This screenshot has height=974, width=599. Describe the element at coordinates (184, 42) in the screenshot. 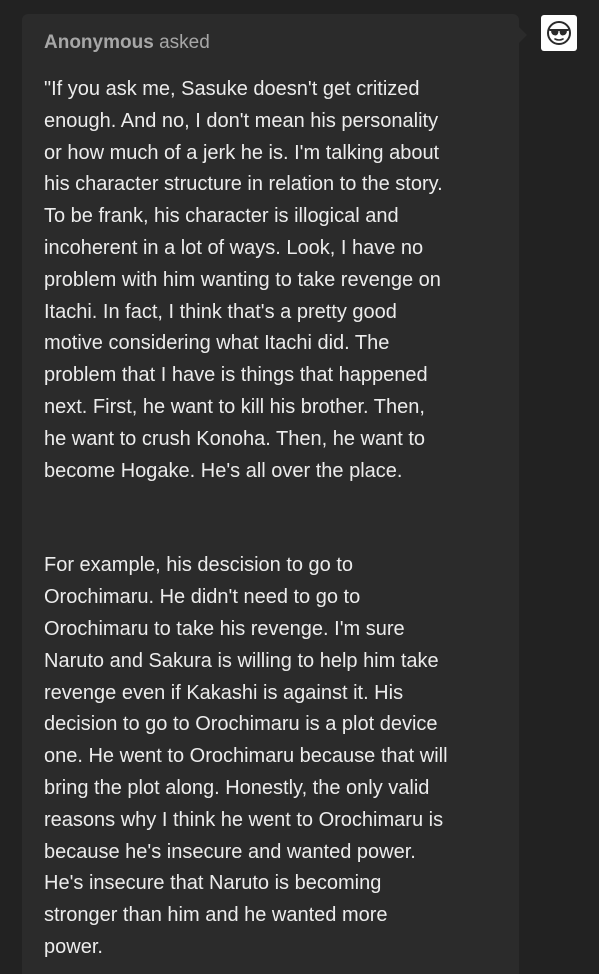

I see `asked-label: asked` at that location.